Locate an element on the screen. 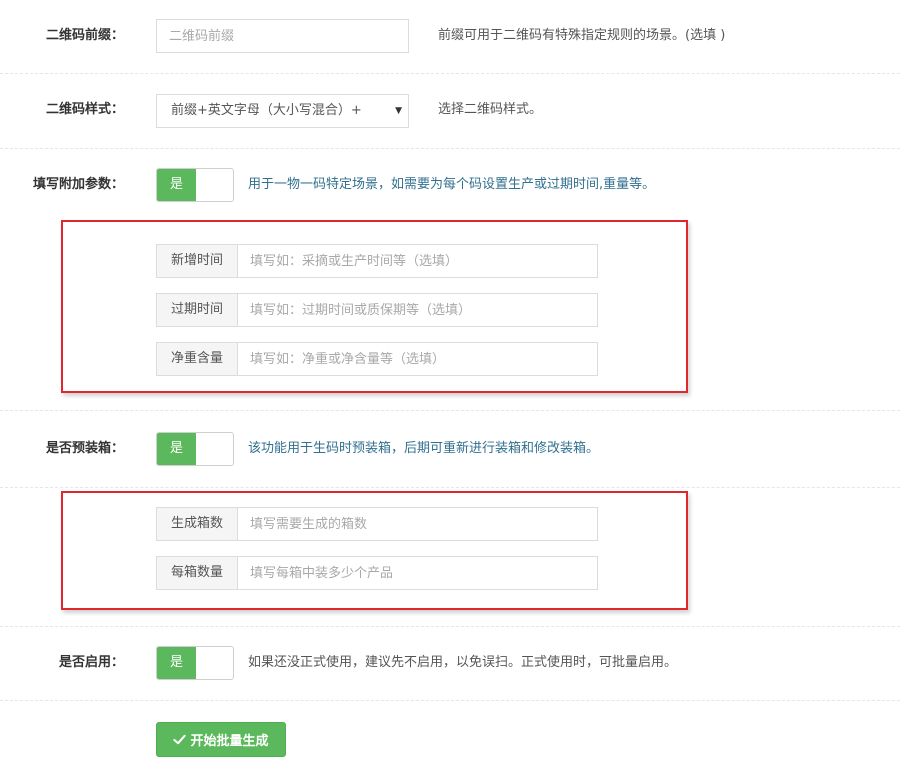  extra-params-toggle: 是 is located at coordinates (195, 185).